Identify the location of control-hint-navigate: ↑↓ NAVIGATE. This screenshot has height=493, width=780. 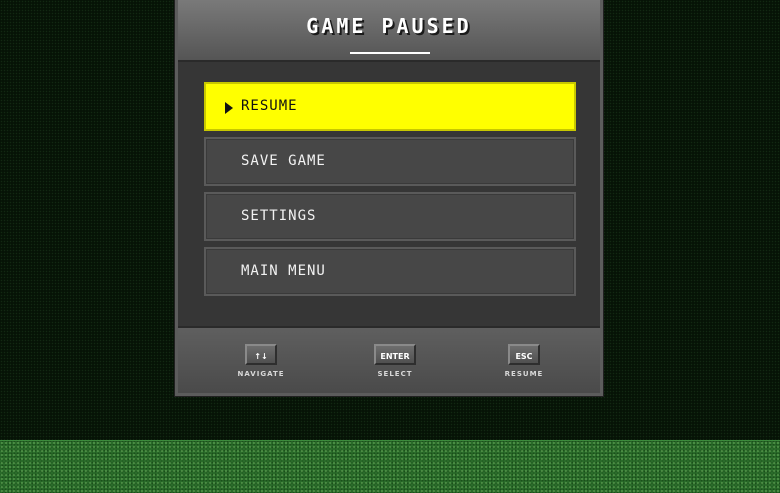
(261, 361).